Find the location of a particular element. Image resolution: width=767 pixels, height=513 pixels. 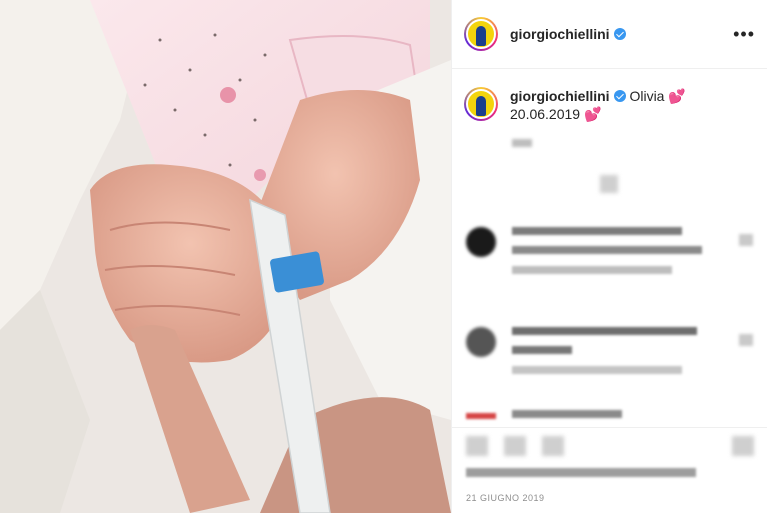

bookmark-icon is located at coordinates (743, 446).